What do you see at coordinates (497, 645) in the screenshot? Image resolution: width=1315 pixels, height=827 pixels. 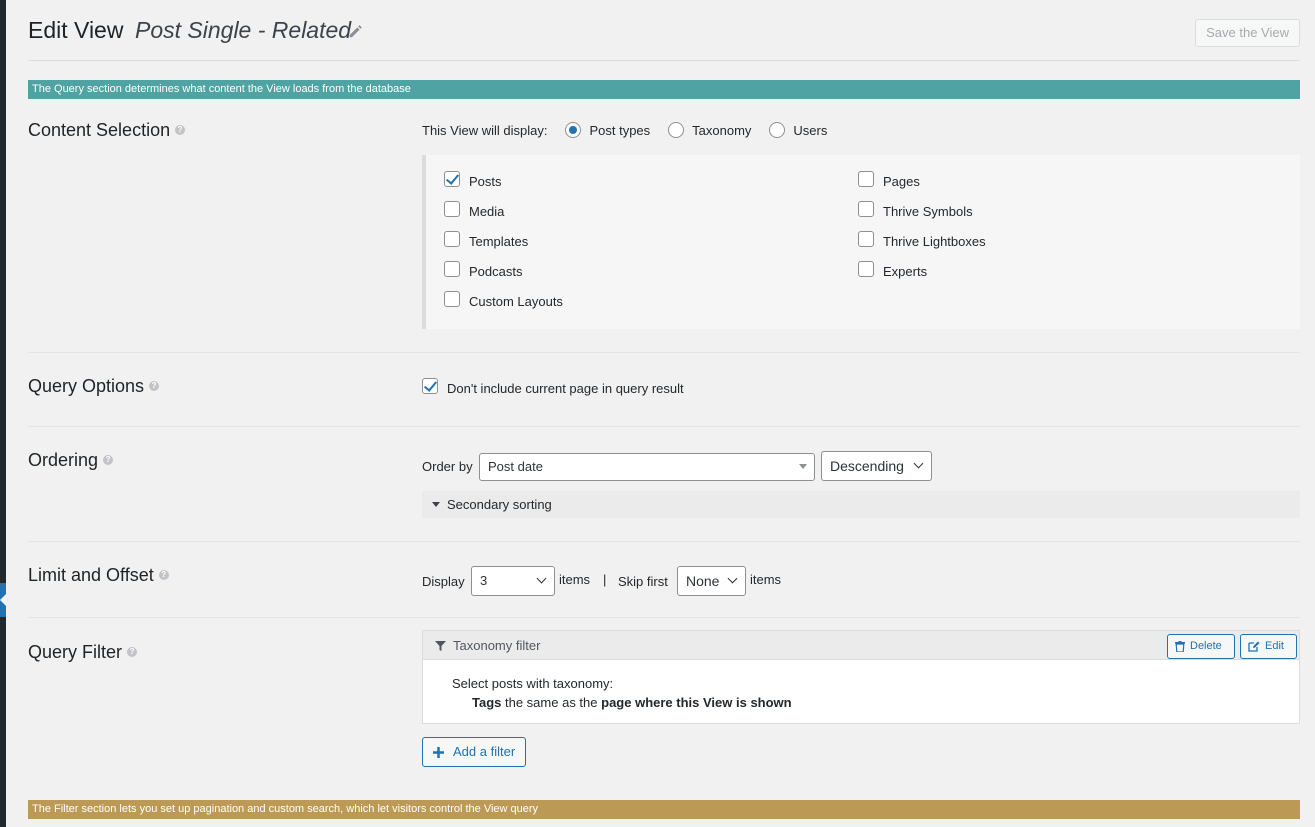 I see `filter-name: Taxonomy filter` at bounding box center [497, 645].